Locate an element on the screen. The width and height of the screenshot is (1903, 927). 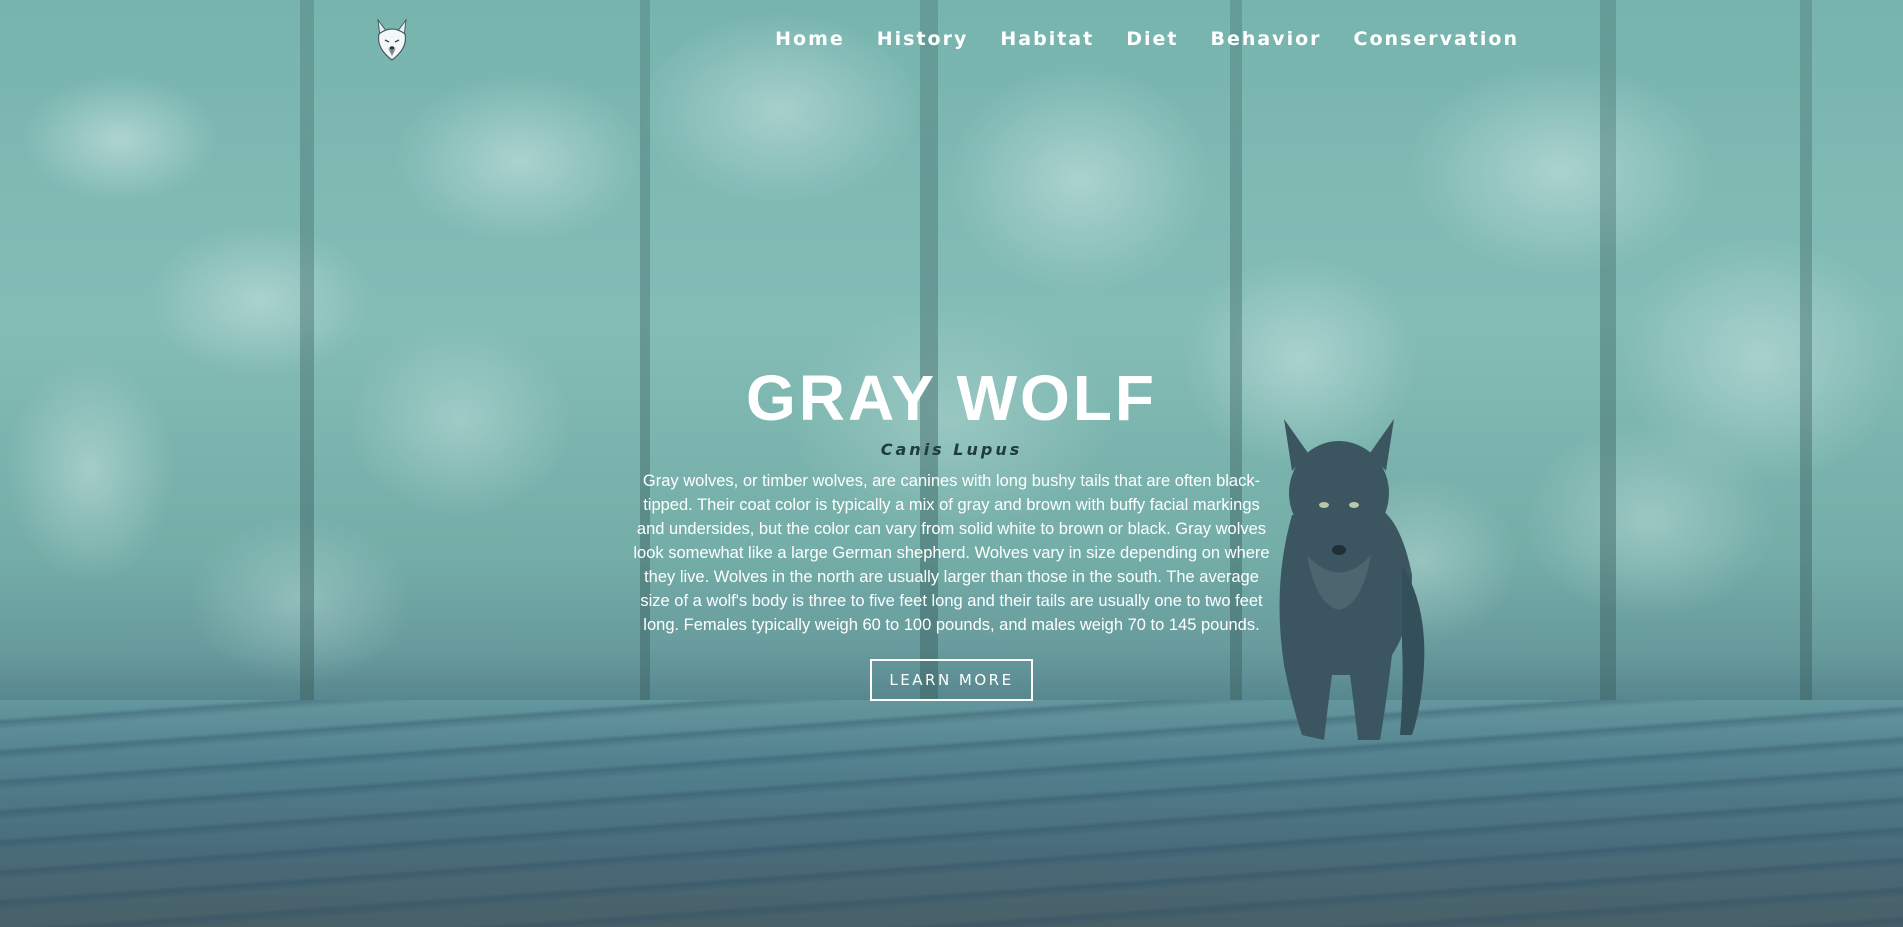
learn-more-button: LEARN MORE is located at coordinates (951, 680).